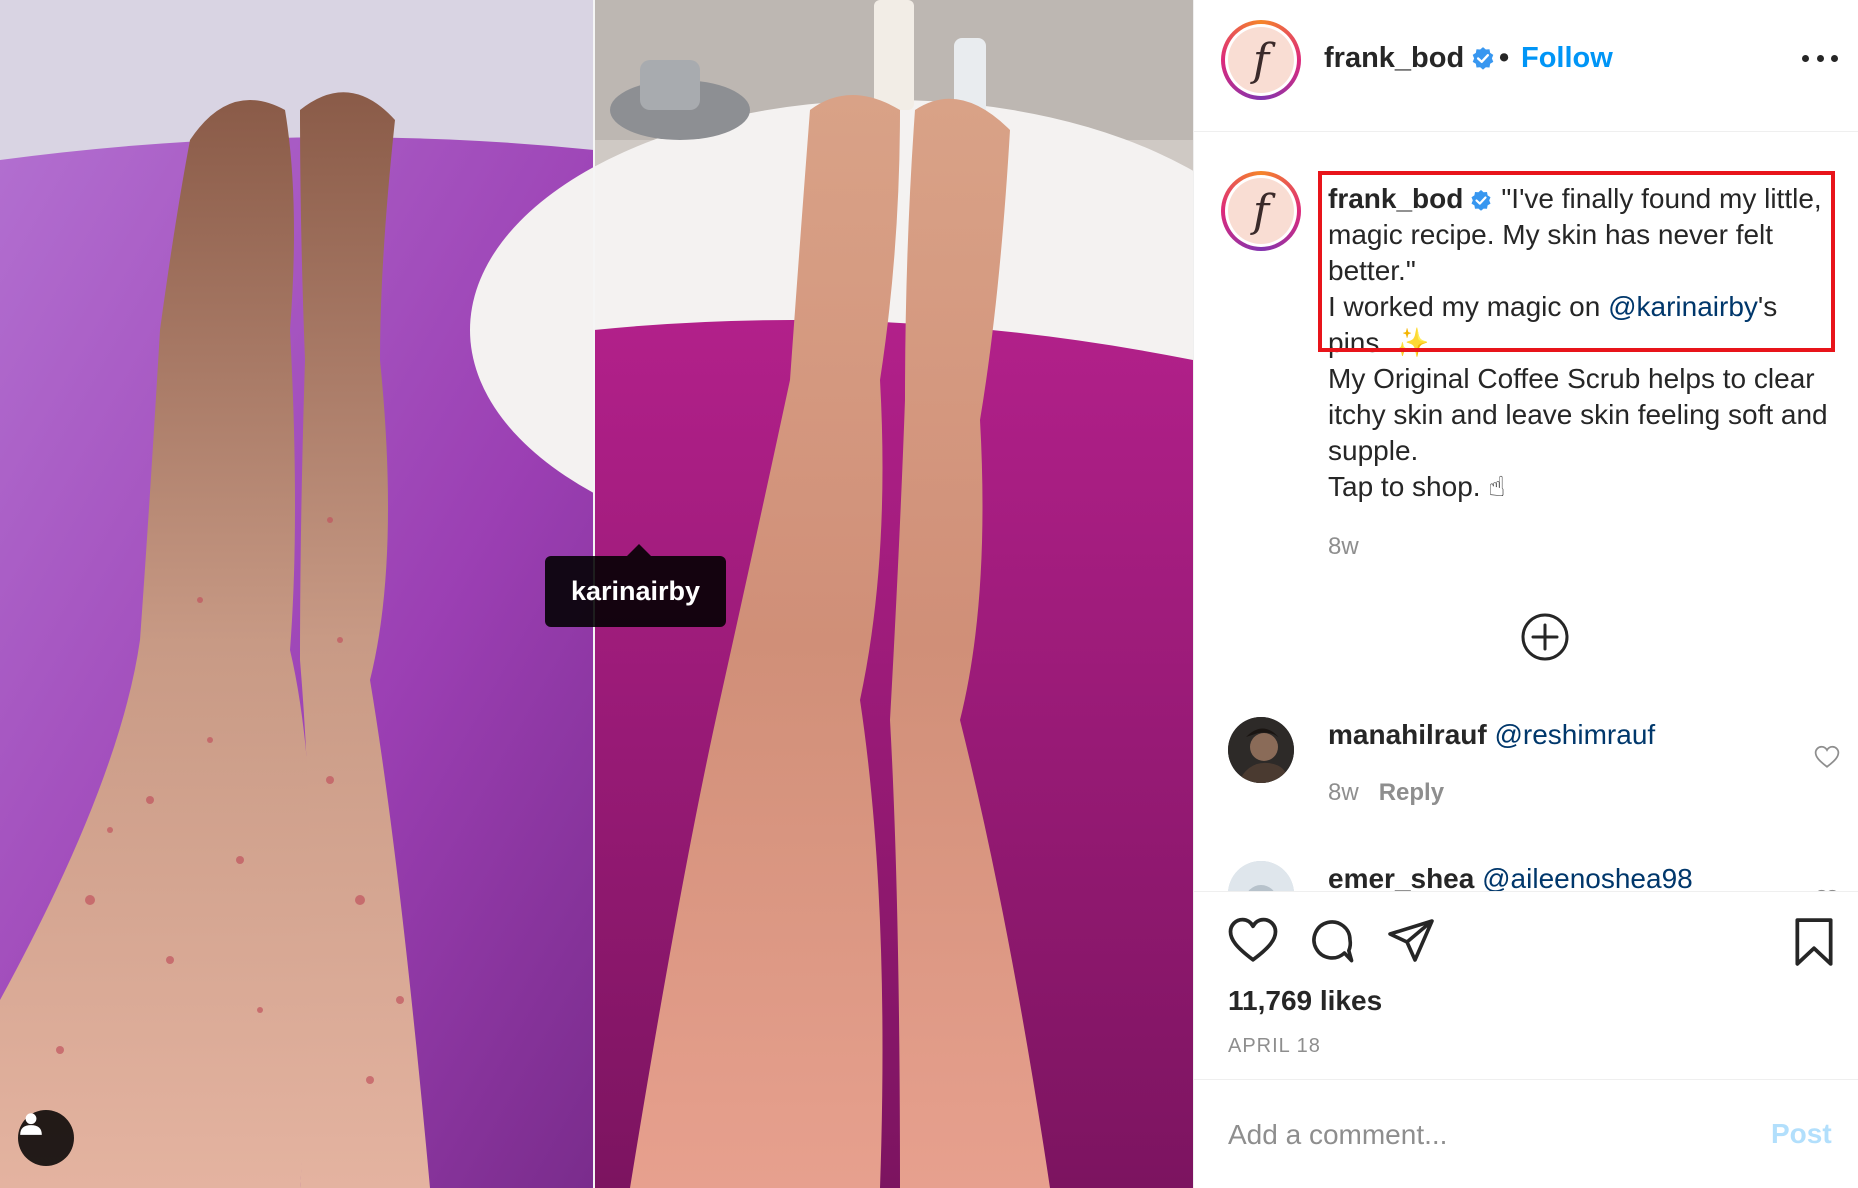 Image resolution: width=1858 pixels, height=1188 pixels. What do you see at coordinates (1478, 1135) in the screenshot?
I see `comment-input` at bounding box center [1478, 1135].